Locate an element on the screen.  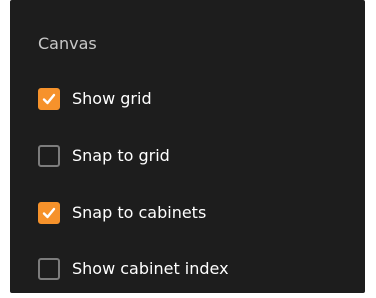
snap-to-cabinets-option: Snap to cabinets is located at coordinates (122, 213).